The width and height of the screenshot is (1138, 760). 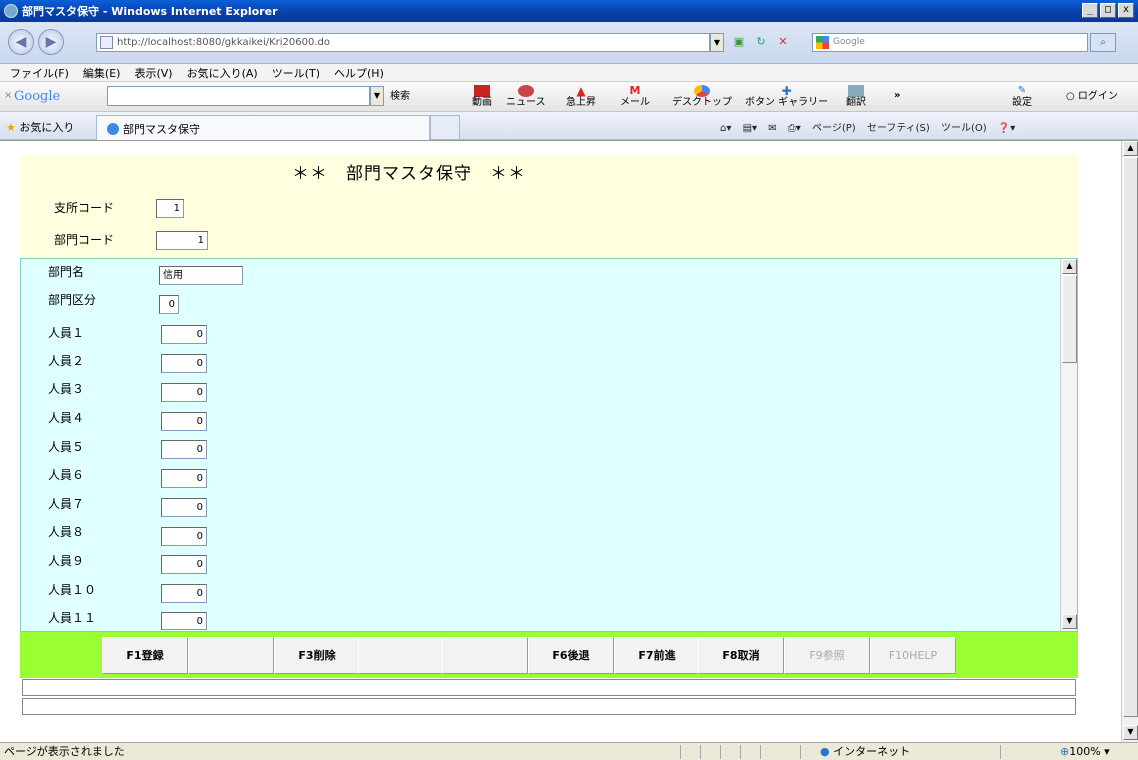 What do you see at coordinates (485, 655) in the screenshot?
I see `f5-blank-button` at bounding box center [485, 655].